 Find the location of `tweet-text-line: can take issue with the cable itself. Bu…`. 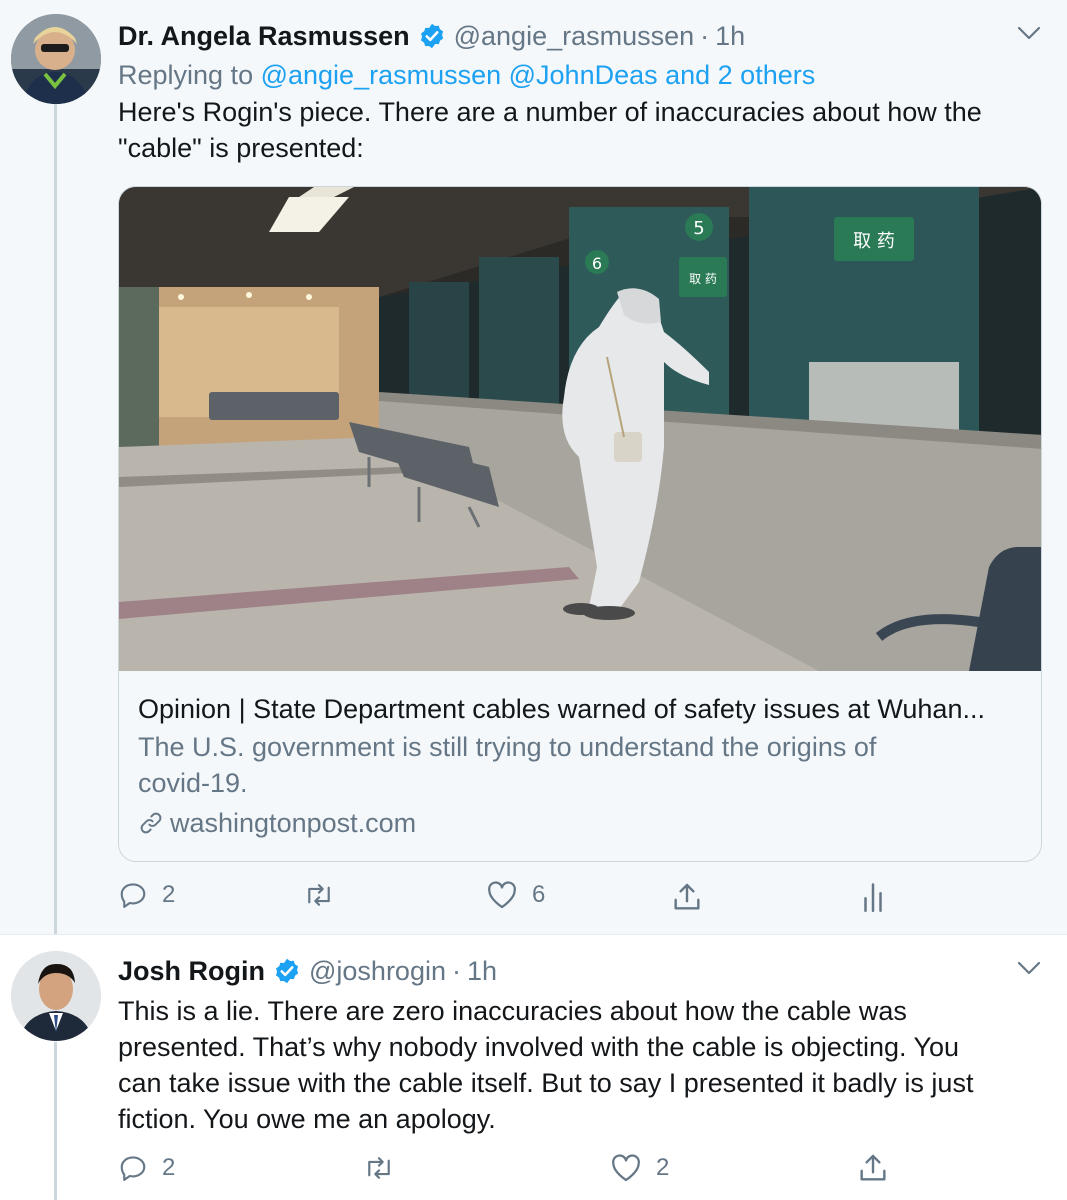

tweet-text-line: can take issue with the cable itself. Bu… is located at coordinates (546, 1083).